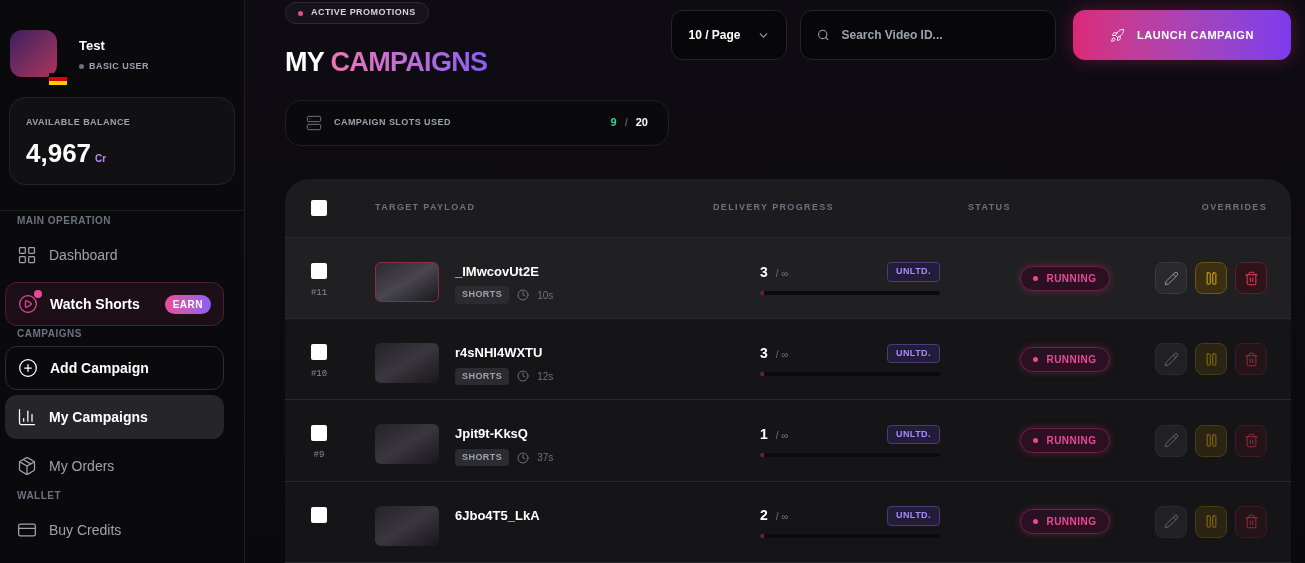 This screenshot has width=1305, height=563. Describe the element at coordinates (64, 221) in the screenshot. I see `section-heading: MAIN OPERATION` at that location.